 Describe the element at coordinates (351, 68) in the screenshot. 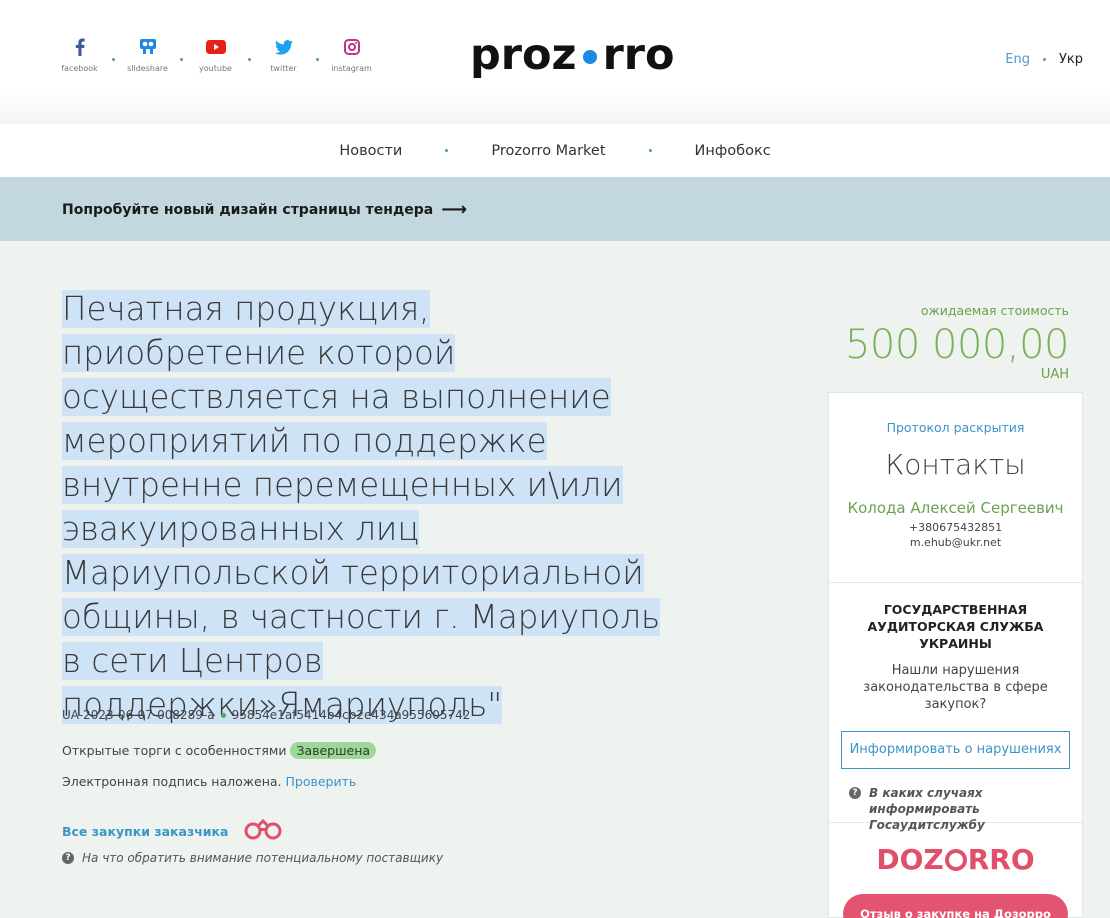

I see `instagram-label: instagram` at that location.